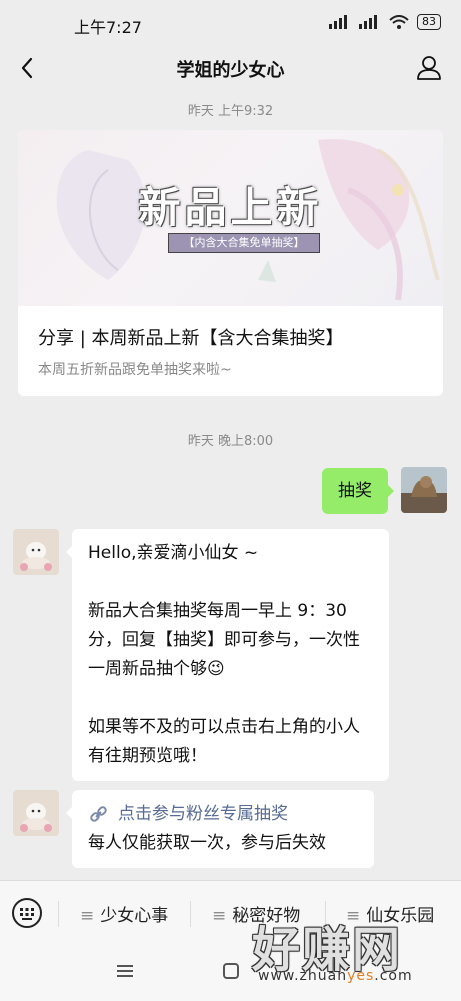 This screenshot has height=1001, width=461. What do you see at coordinates (207, 843) in the screenshot?
I see `link-note: 每人仅能获取一次，参与后失效` at bounding box center [207, 843].